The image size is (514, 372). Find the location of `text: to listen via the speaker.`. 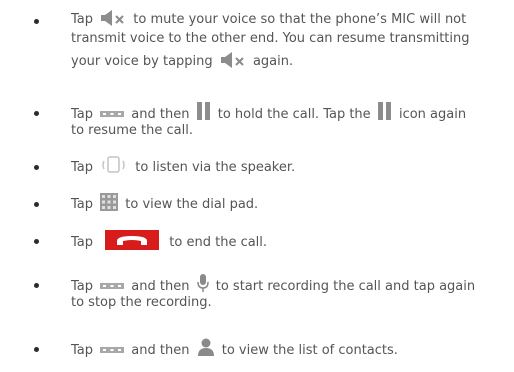

text: to listen via the speaker. is located at coordinates (215, 167).